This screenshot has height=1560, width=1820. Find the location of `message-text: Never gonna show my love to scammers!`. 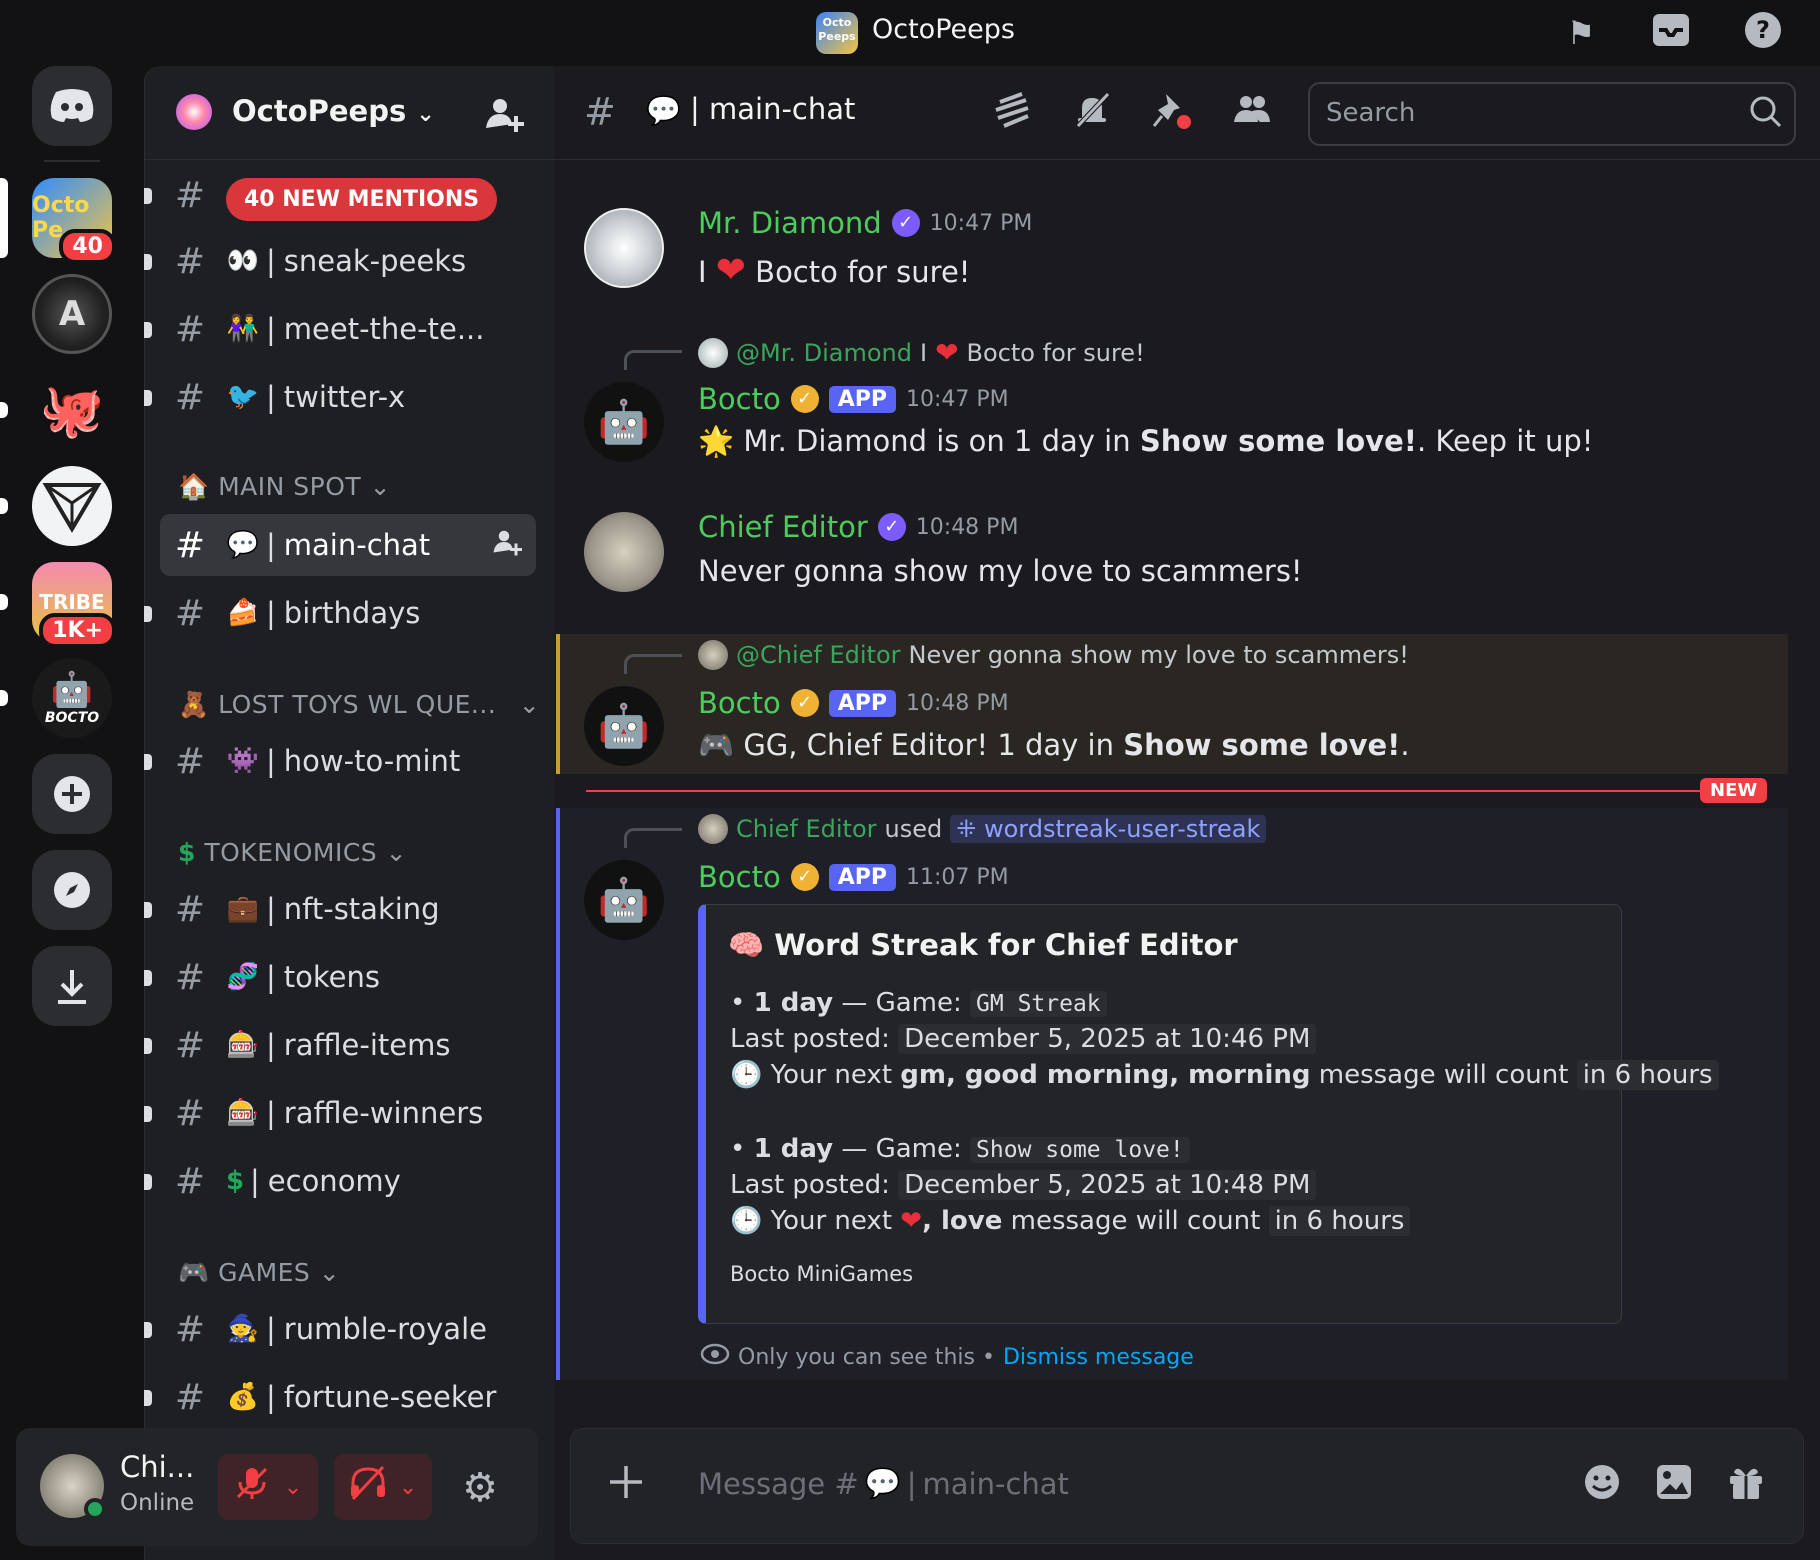

message-text: Never gonna show my love to scammers! is located at coordinates (1000, 571).